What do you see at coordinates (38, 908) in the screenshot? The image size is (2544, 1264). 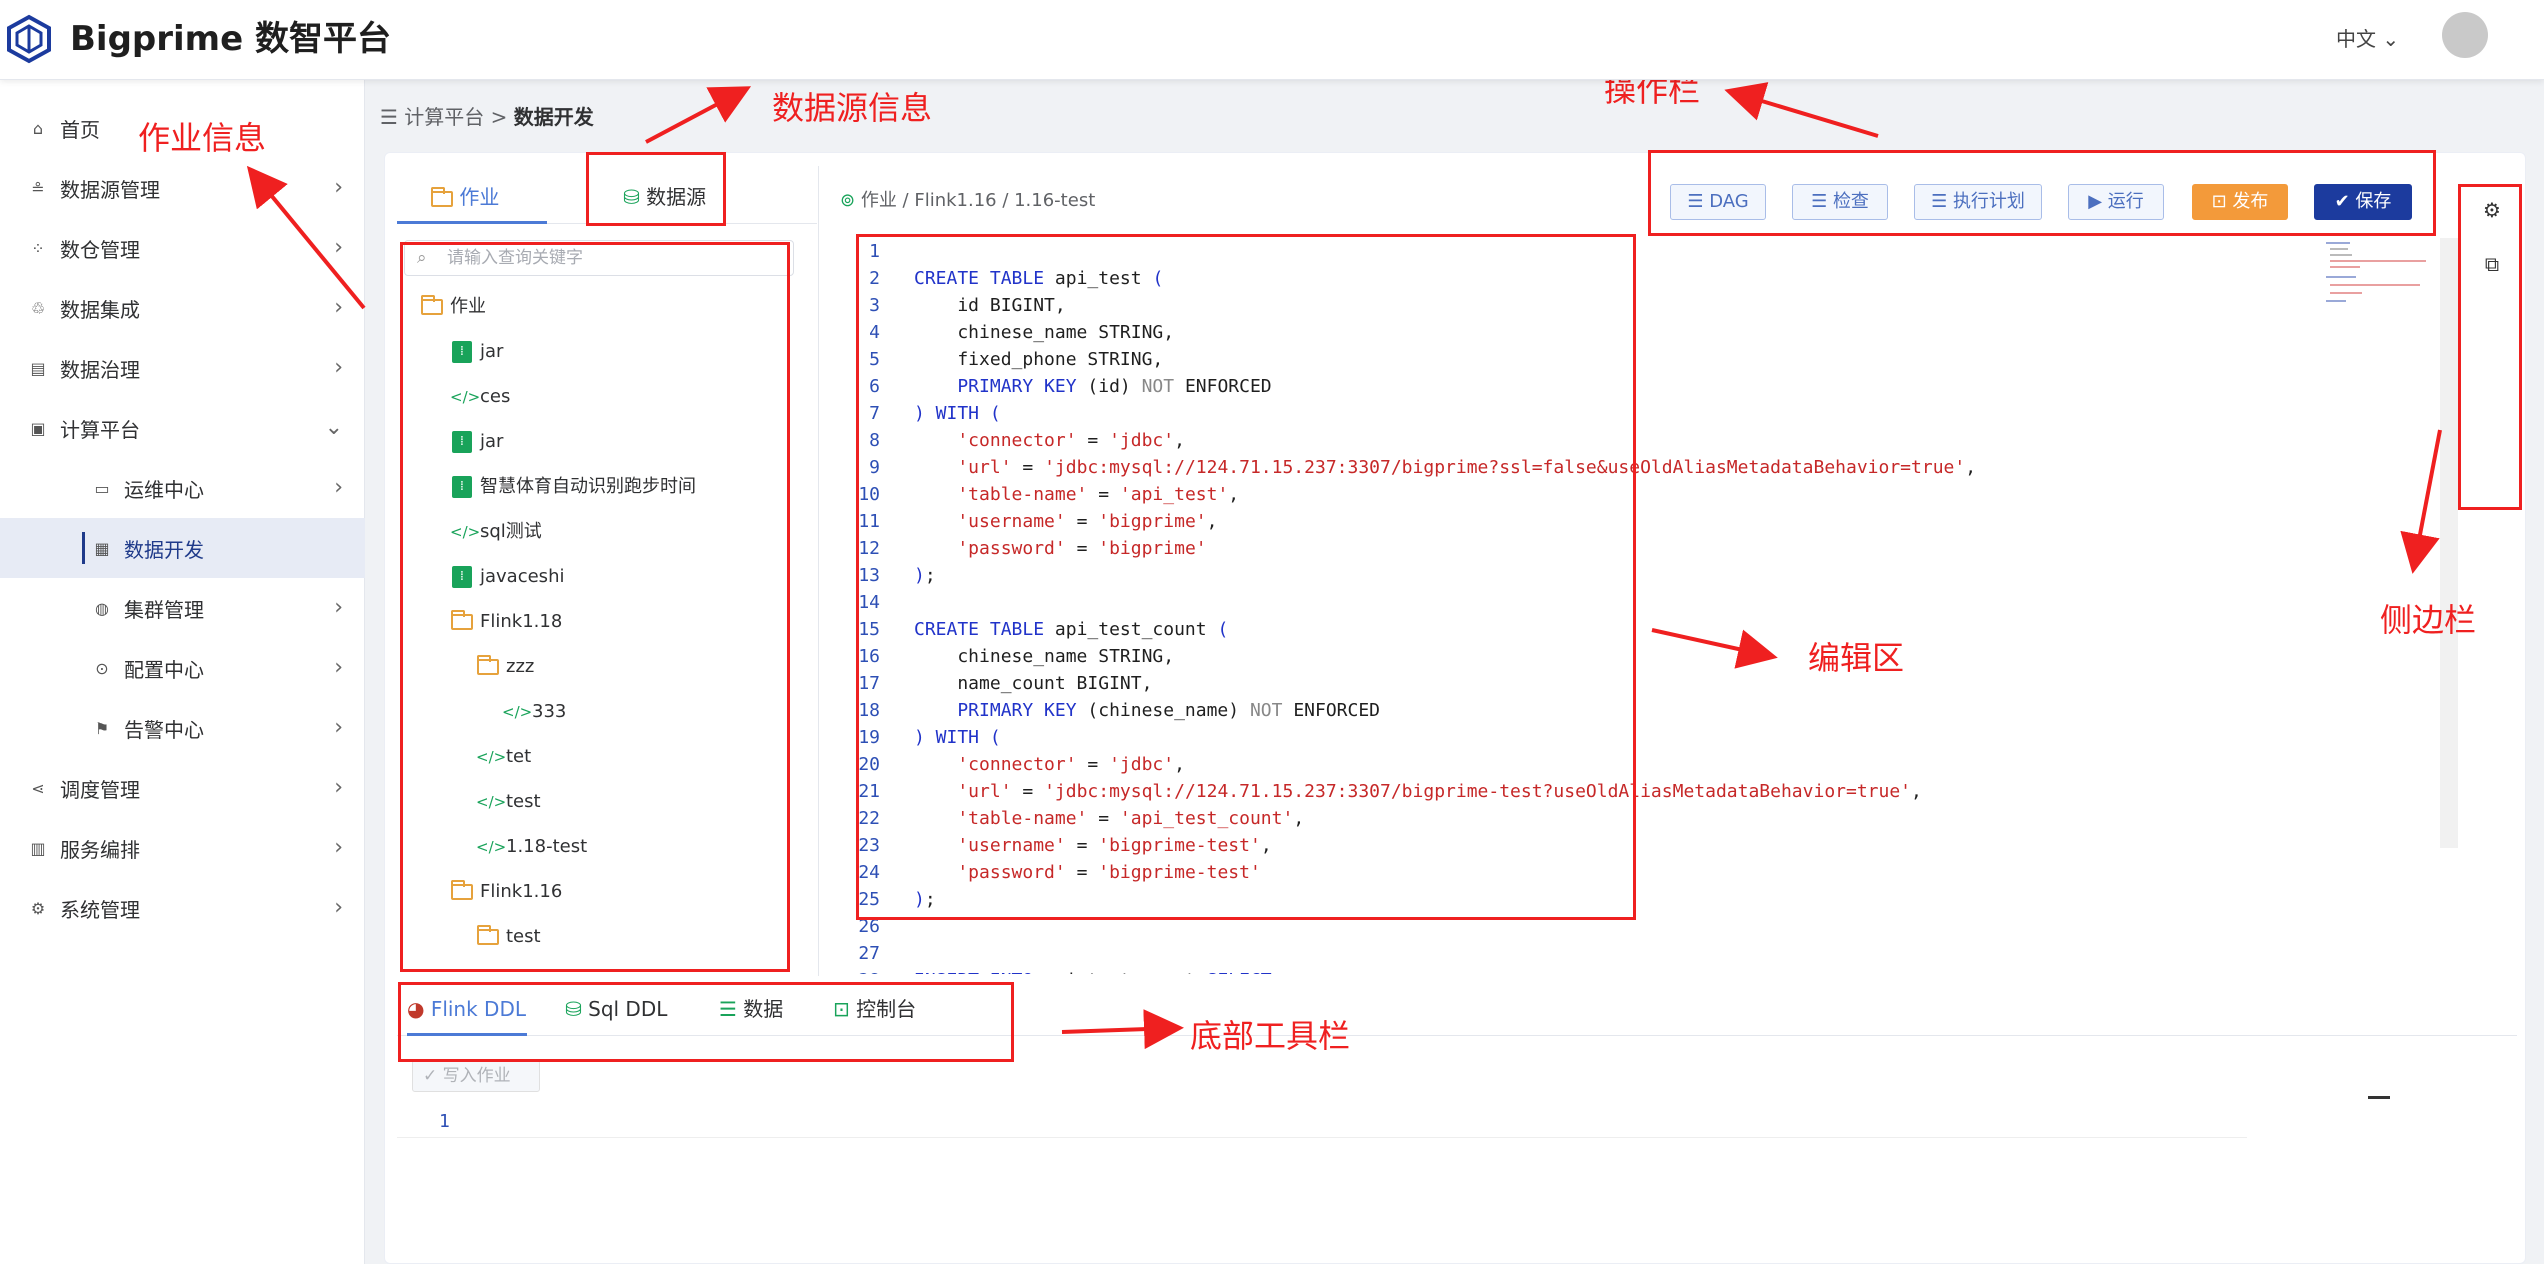 I see `gear-icon: ⚙` at bounding box center [38, 908].